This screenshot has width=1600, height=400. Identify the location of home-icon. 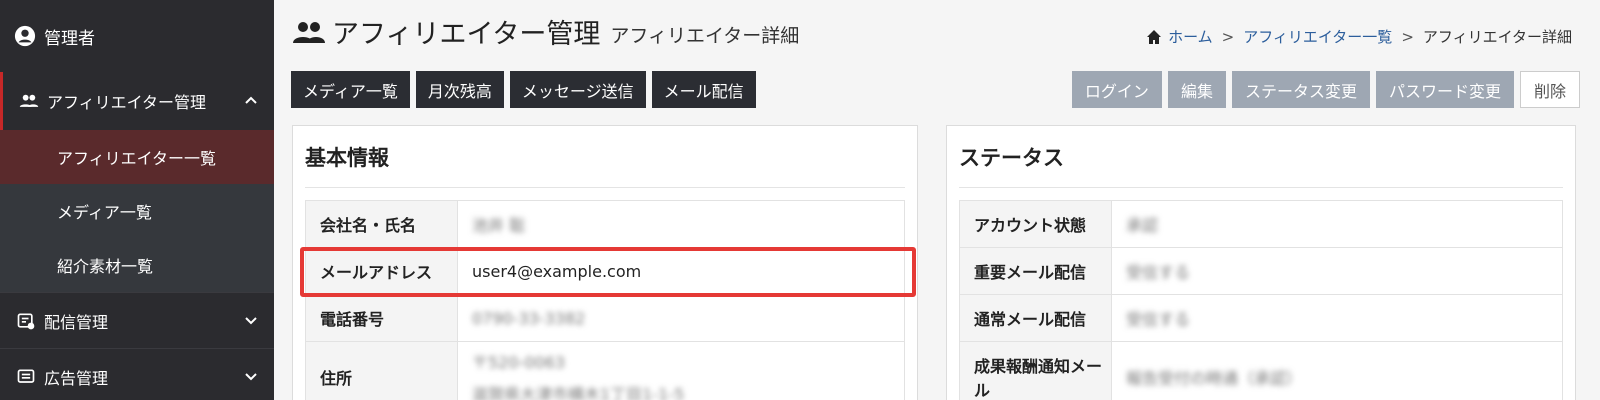
(1154, 36).